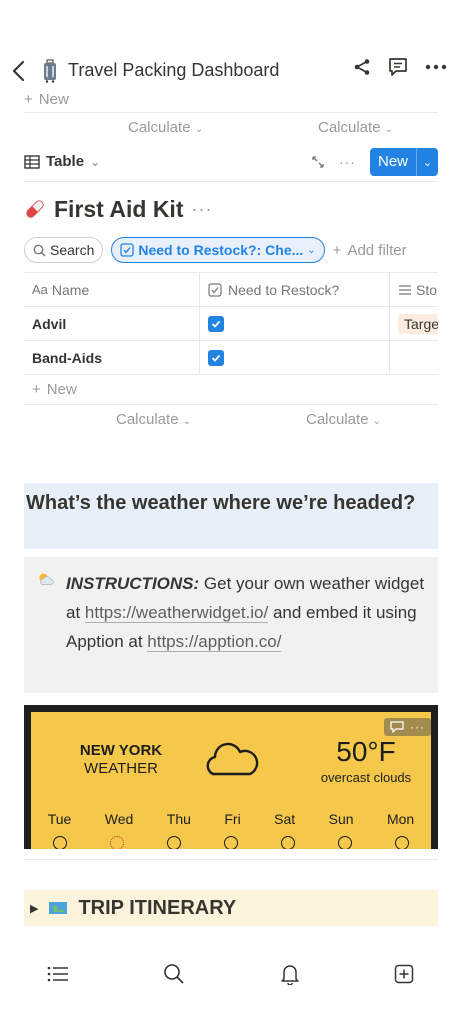 Image resolution: width=461 pixels, height=1024 pixels. I want to click on database-more-icon: ···, so click(201, 209).